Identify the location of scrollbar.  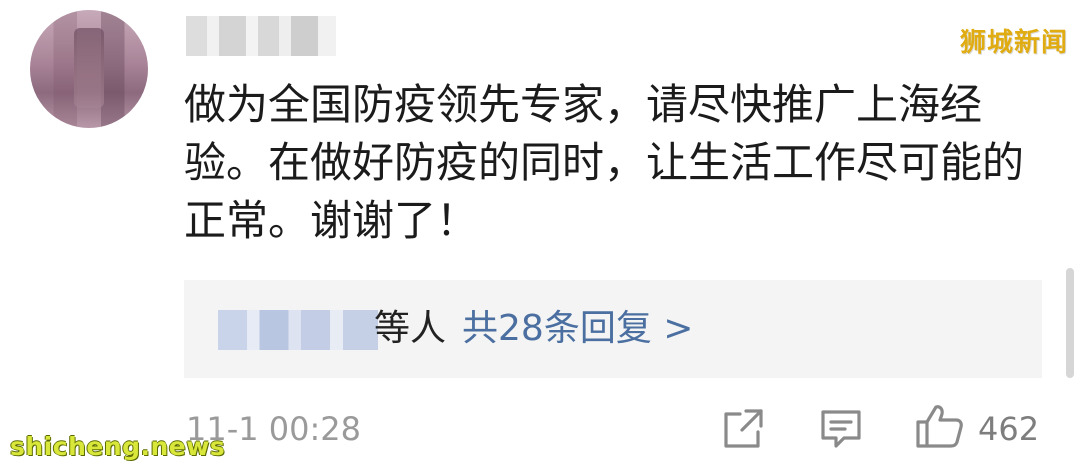
(1070, 323).